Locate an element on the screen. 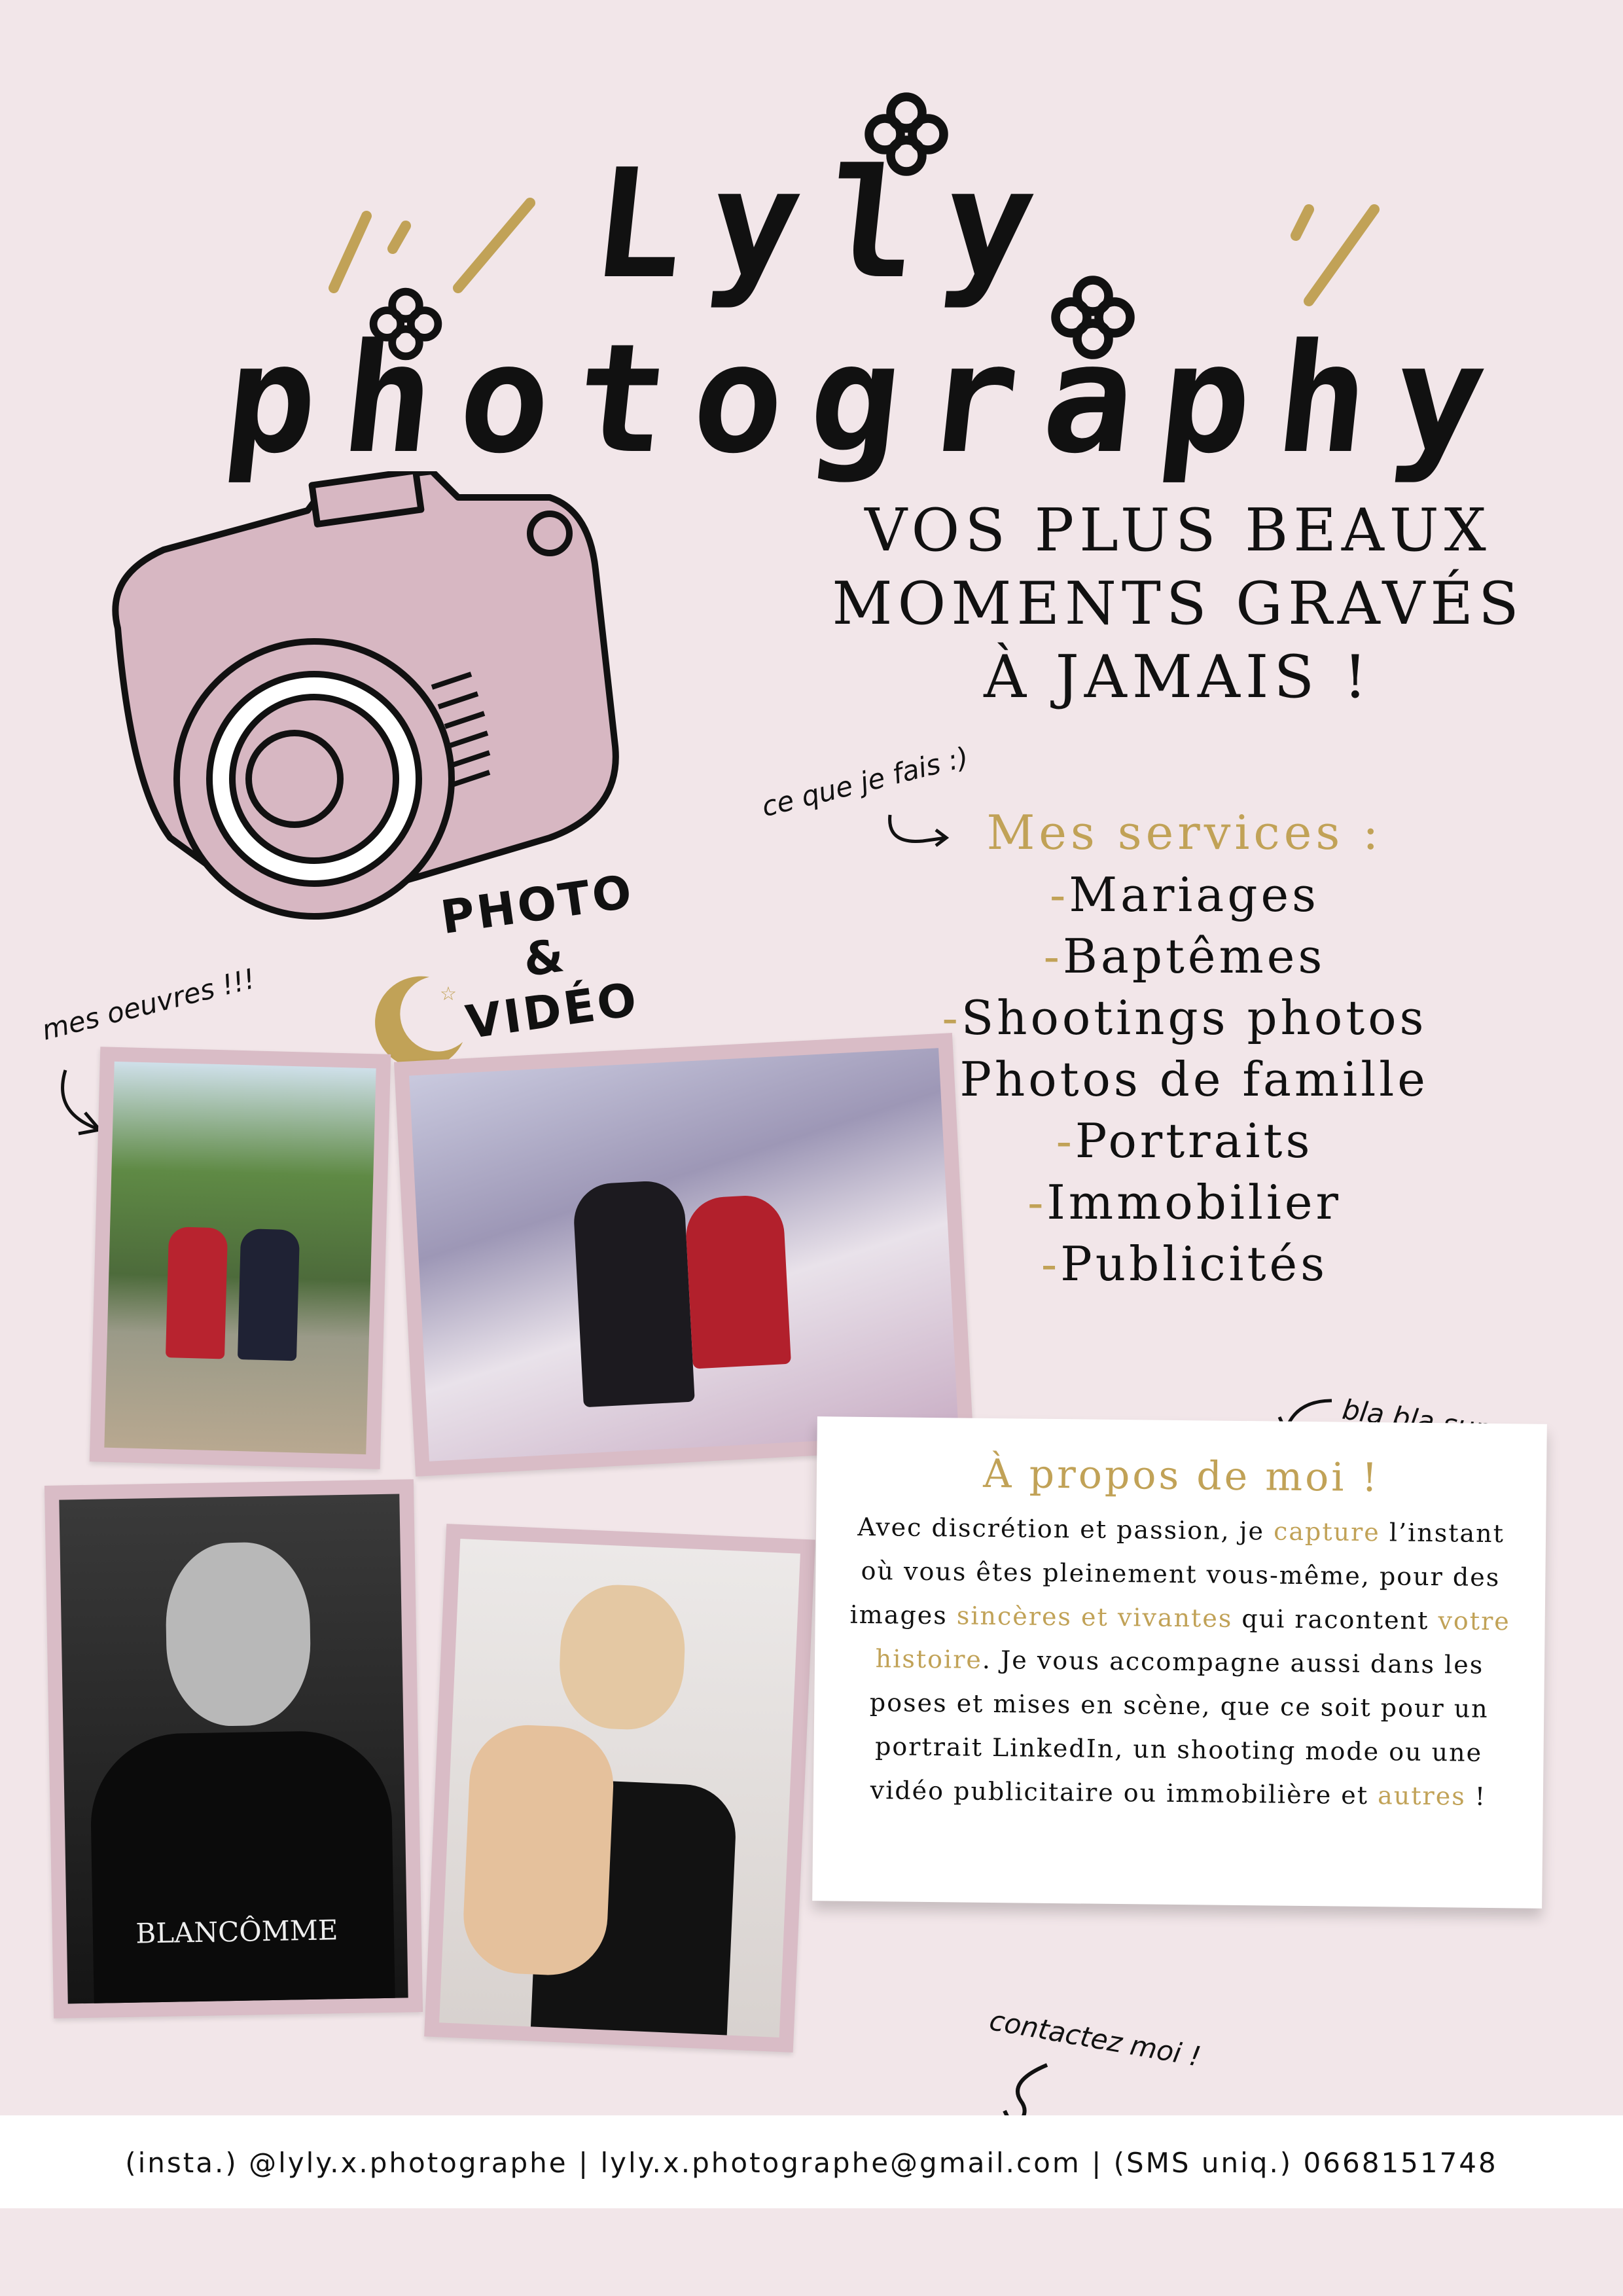 The width and height of the screenshot is (1623, 2296). about-title: À propos de moi ! is located at coordinates (1181, 1475).